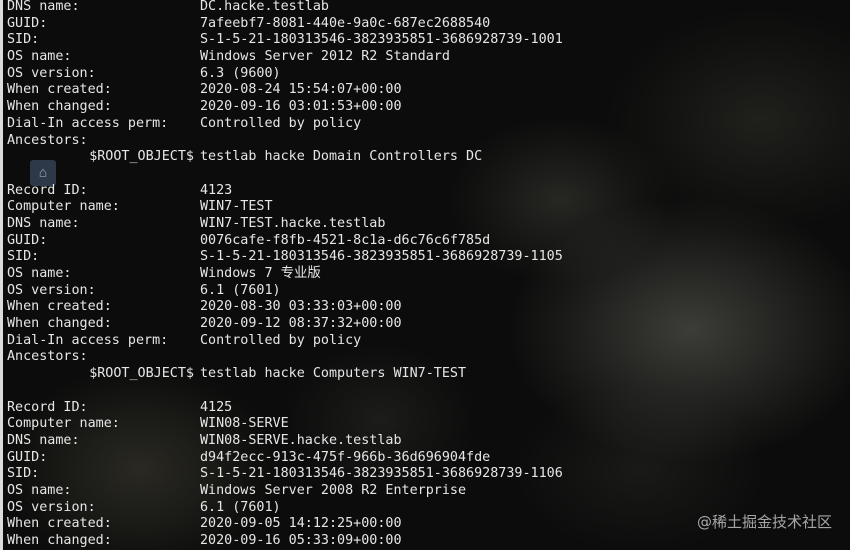  Describe the element at coordinates (428, 324) in the screenshot. I see `terminal-line: When changed: 2020-09-12 08:37:32+00:00` at that location.